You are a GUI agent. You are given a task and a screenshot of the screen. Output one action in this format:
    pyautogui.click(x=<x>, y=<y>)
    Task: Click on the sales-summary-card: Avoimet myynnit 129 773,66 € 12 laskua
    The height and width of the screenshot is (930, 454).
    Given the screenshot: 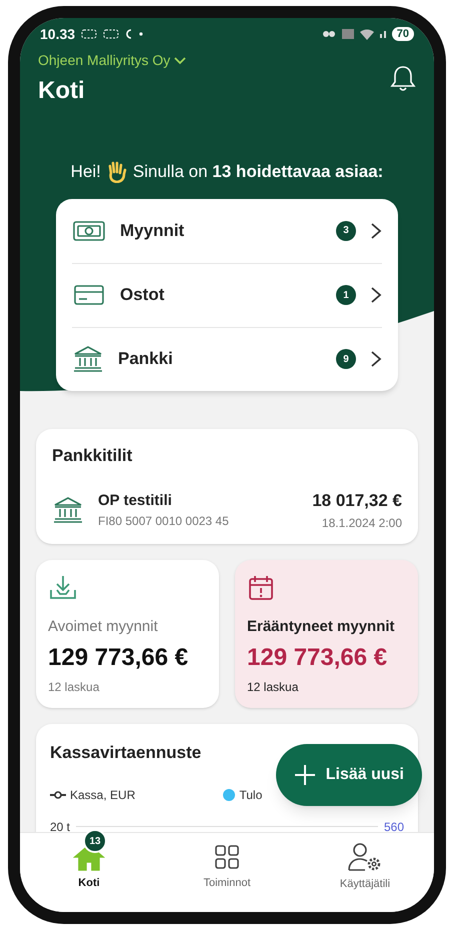 What is the action you would take?
    pyautogui.click(x=127, y=634)
    